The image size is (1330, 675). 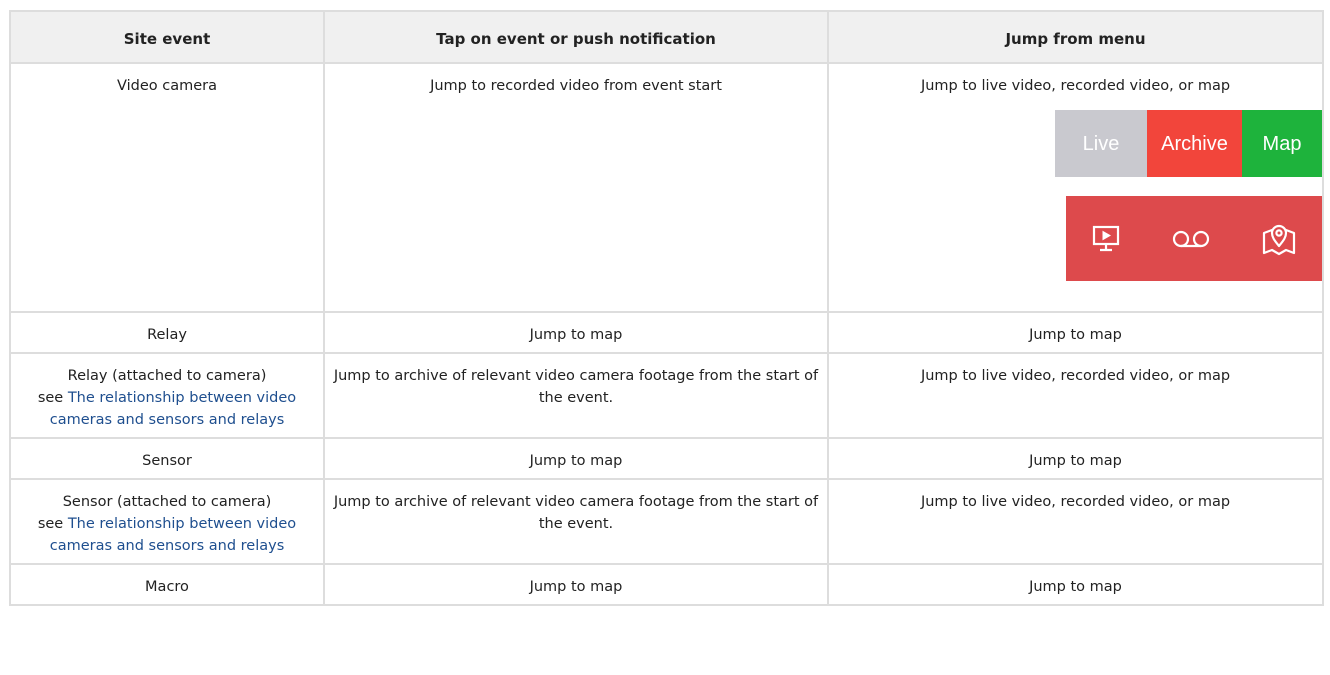 What do you see at coordinates (1075, 37) in the screenshot?
I see `header-jump-from-menu: Jump from menu` at bounding box center [1075, 37].